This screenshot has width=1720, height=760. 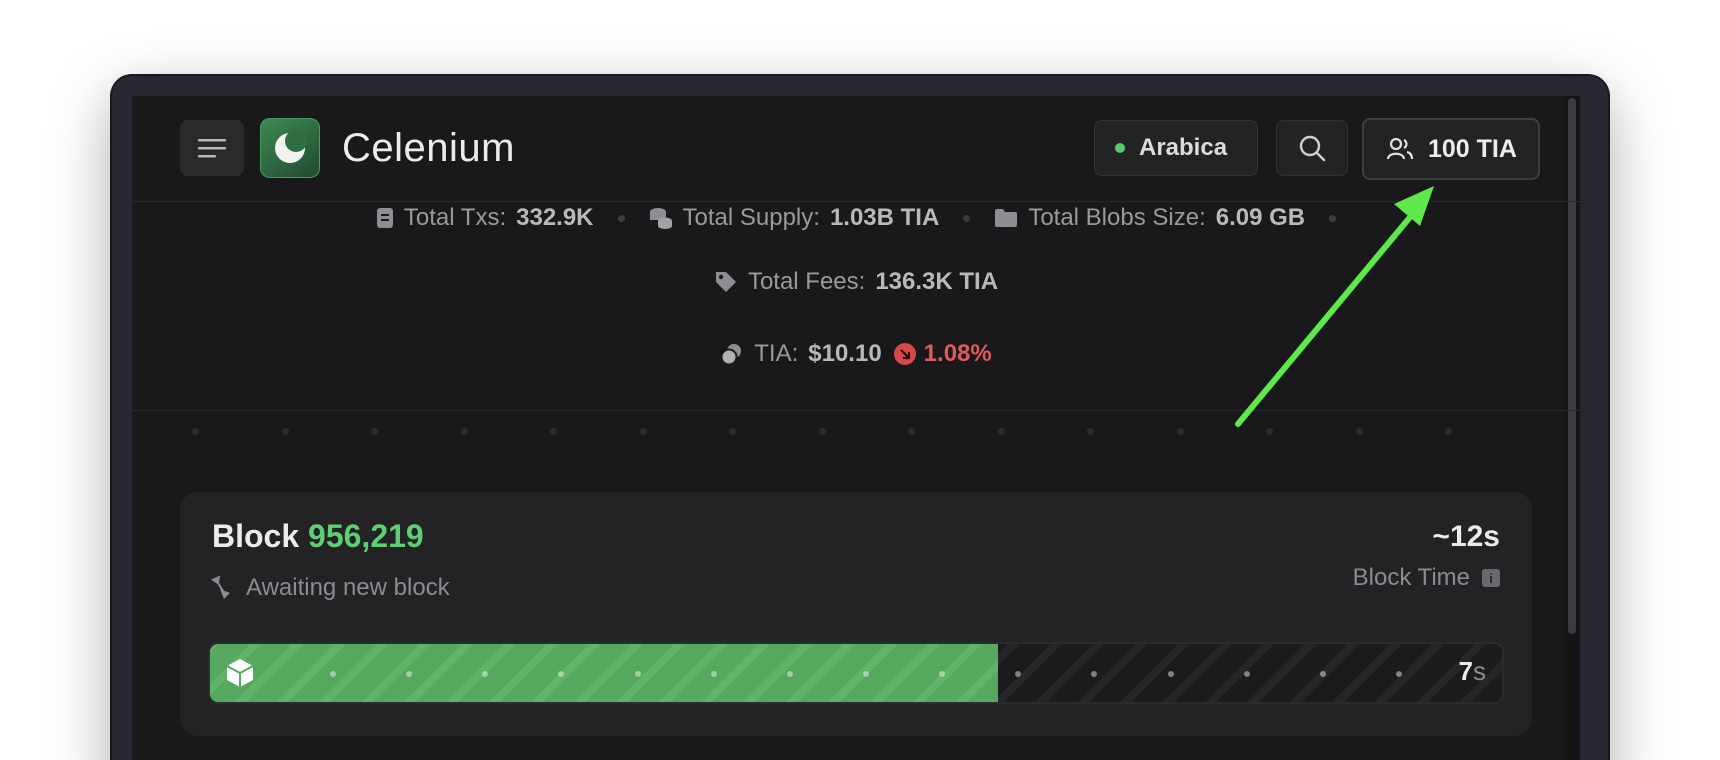 I want to click on tag-icon, so click(x=725, y=282).